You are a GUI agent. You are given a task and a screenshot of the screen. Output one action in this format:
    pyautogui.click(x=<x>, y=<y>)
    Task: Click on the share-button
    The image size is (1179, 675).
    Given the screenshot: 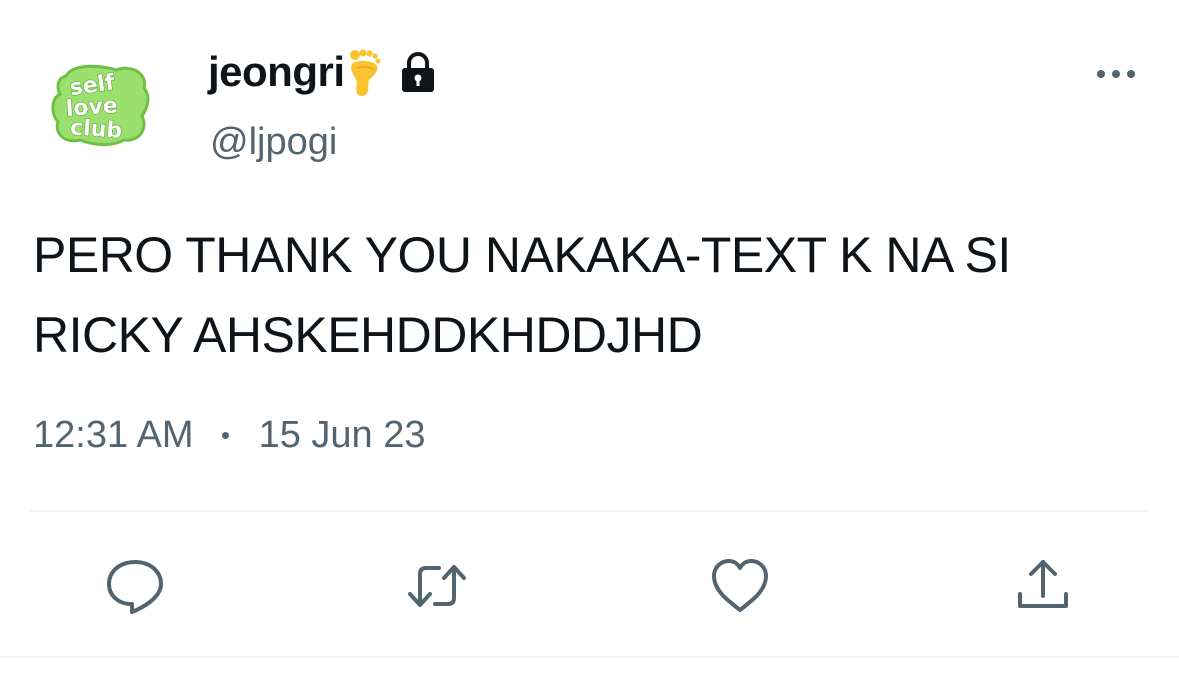 What is the action you would take?
    pyautogui.click(x=1043, y=586)
    